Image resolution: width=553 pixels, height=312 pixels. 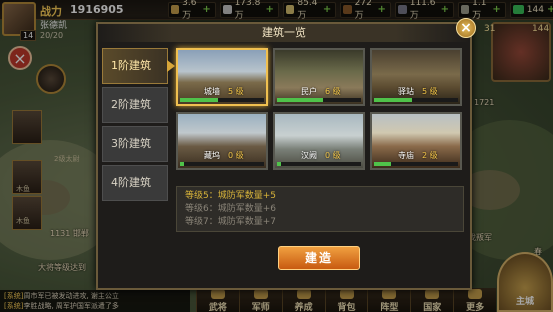 I want to click on building-card-temple: 寺庙 2 级, so click(x=416, y=141).